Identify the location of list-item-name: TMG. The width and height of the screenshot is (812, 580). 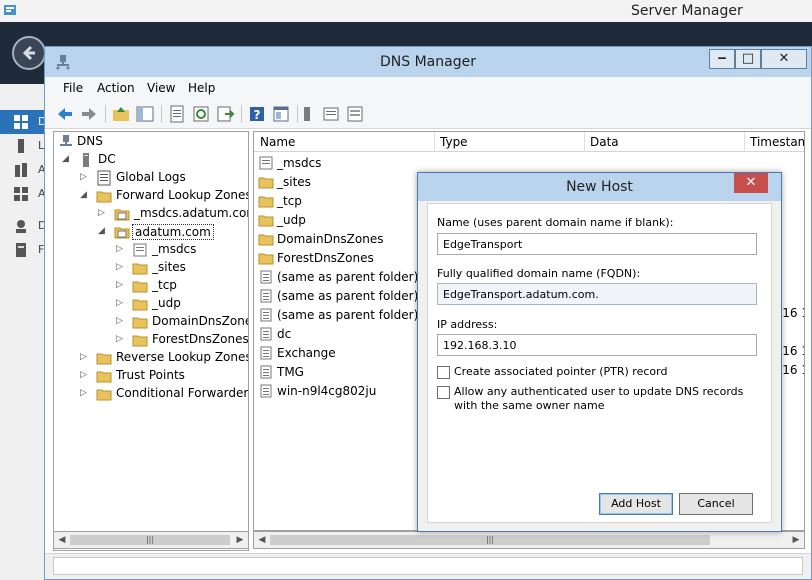
(290, 372).